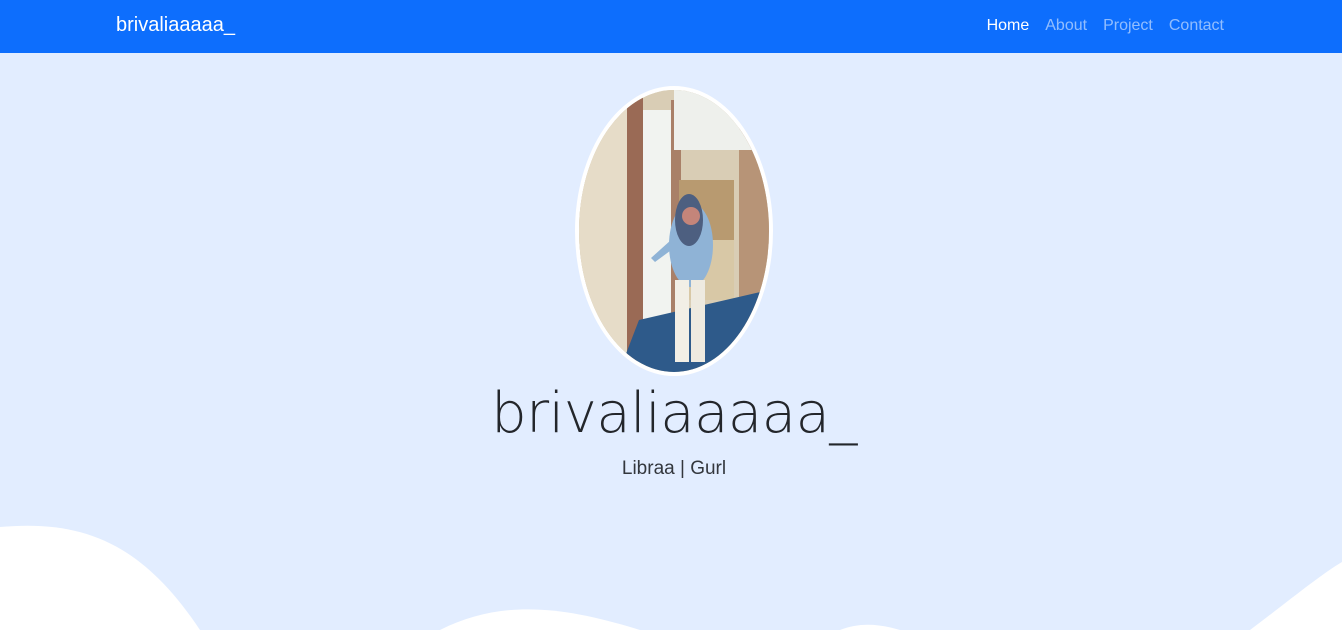  What do you see at coordinates (175, 25) in the screenshot?
I see `brand-link: brivaliaaaaa_` at bounding box center [175, 25].